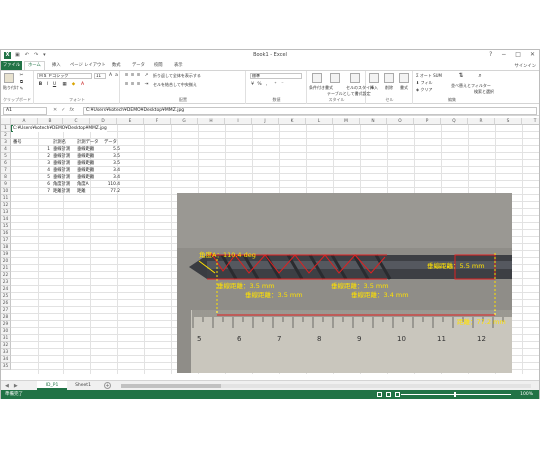  Describe the element at coordinates (454, 121) in the screenshot. I see `column-header: Q` at that location.